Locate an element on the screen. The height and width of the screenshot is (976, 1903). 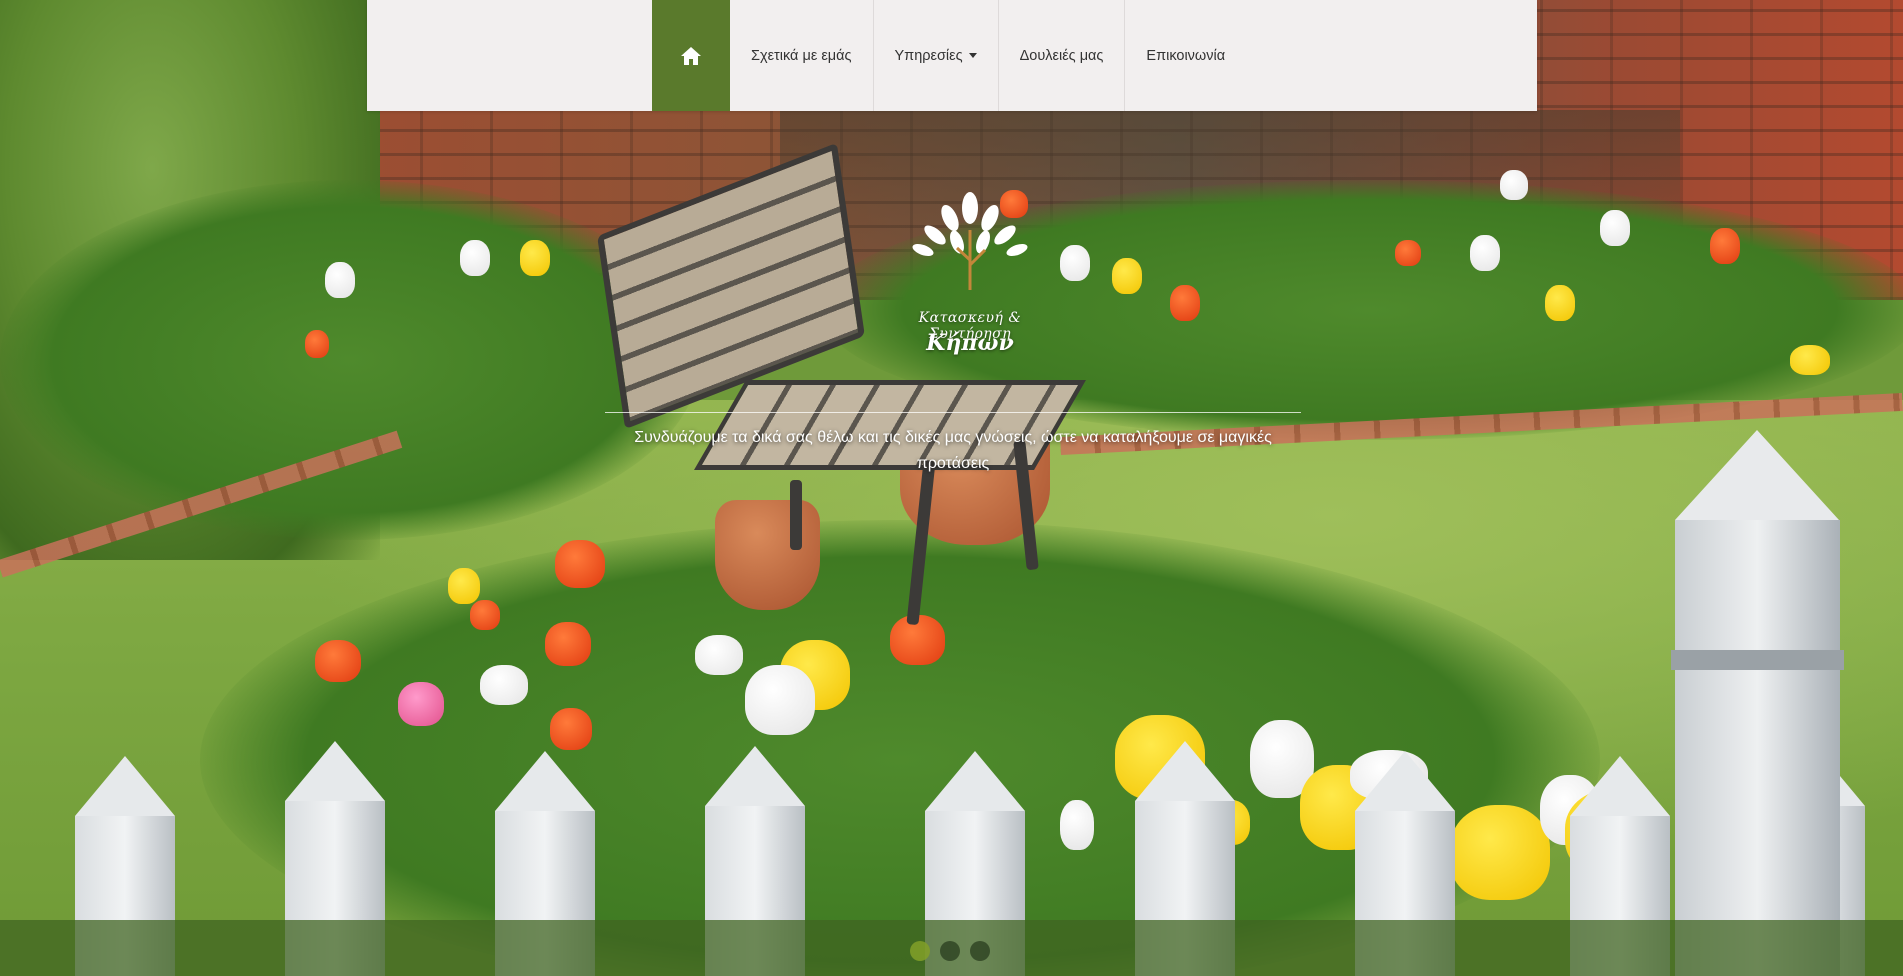
nav-about: Σχετικά με εμάς is located at coordinates (802, 55).